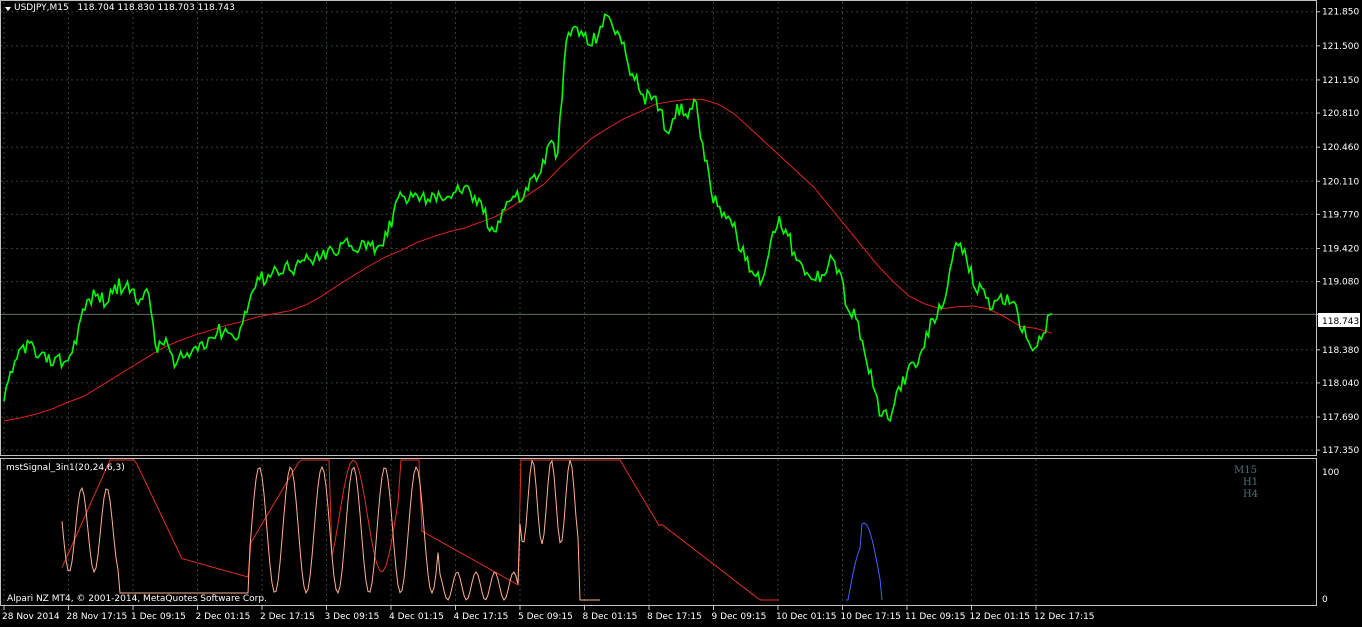 The height and width of the screenshot is (627, 1362). Describe the element at coordinates (1245, 470) in the screenshot. I see `label-m15: M15` at that location.